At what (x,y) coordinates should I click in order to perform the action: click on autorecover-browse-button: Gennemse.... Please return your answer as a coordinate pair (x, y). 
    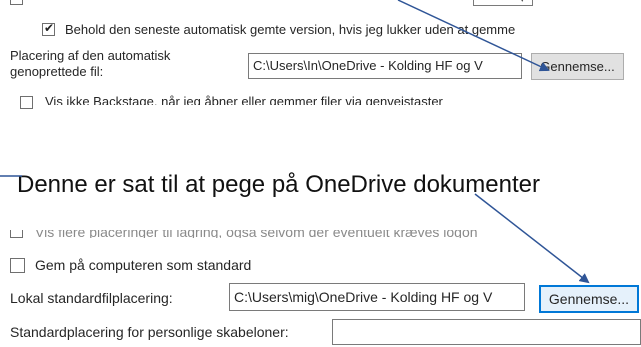
    Looking at the image, I should click on (577, 66).